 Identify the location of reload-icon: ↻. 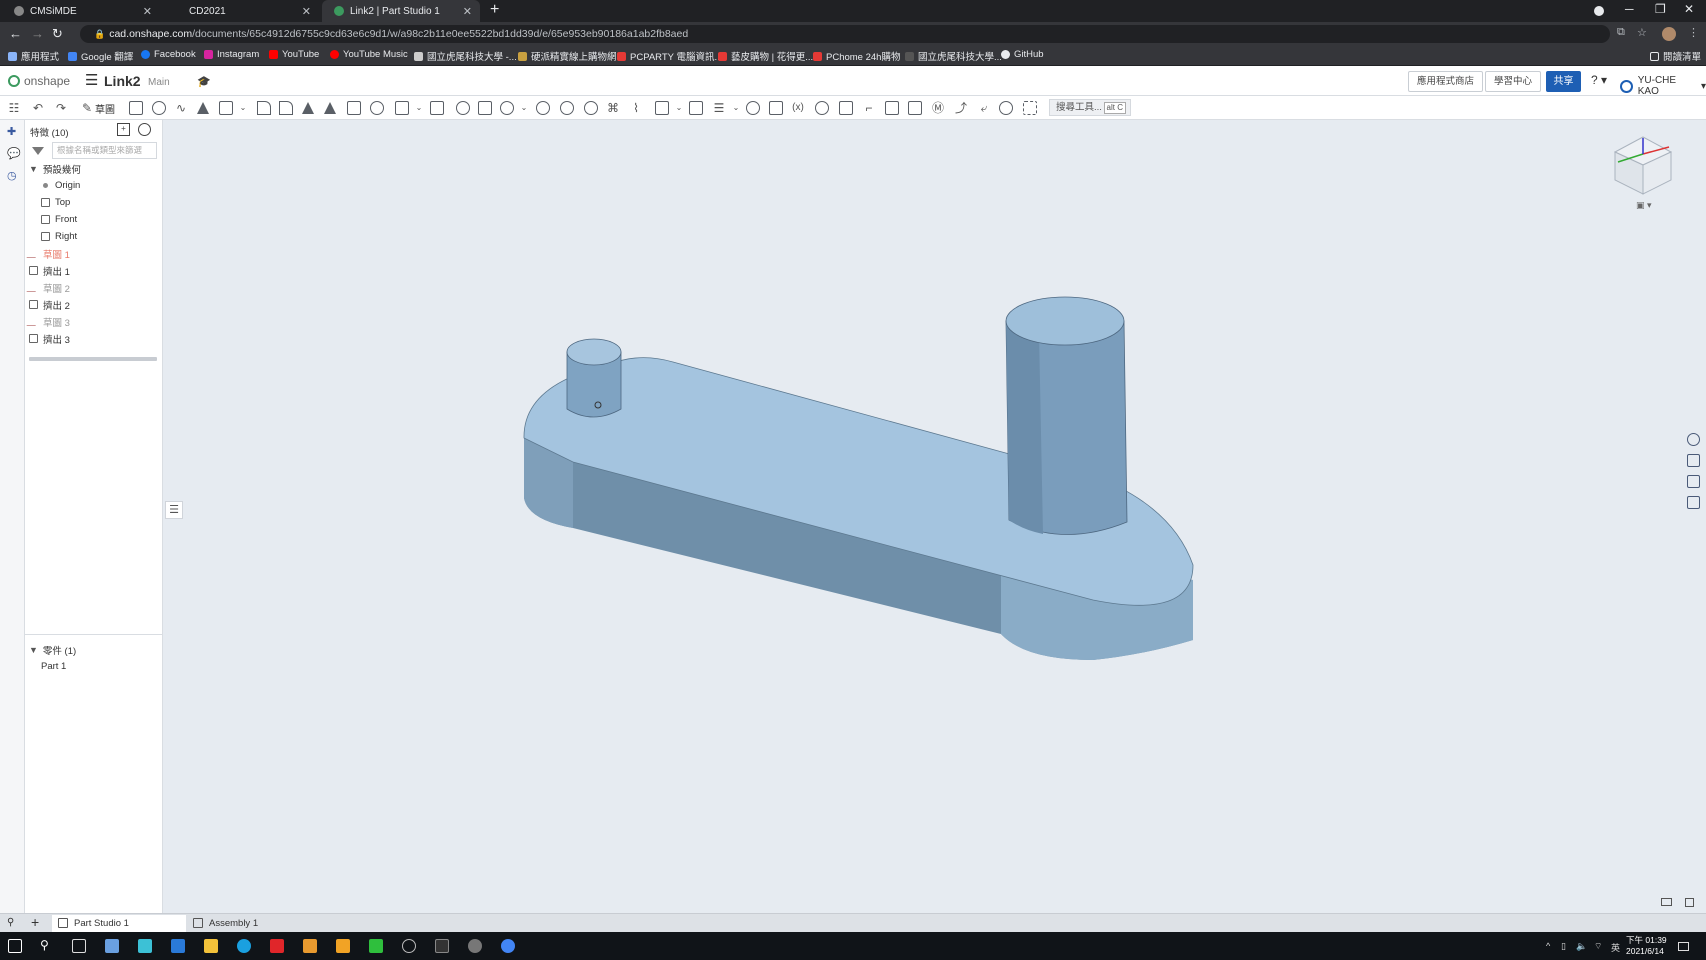
(57, 34).